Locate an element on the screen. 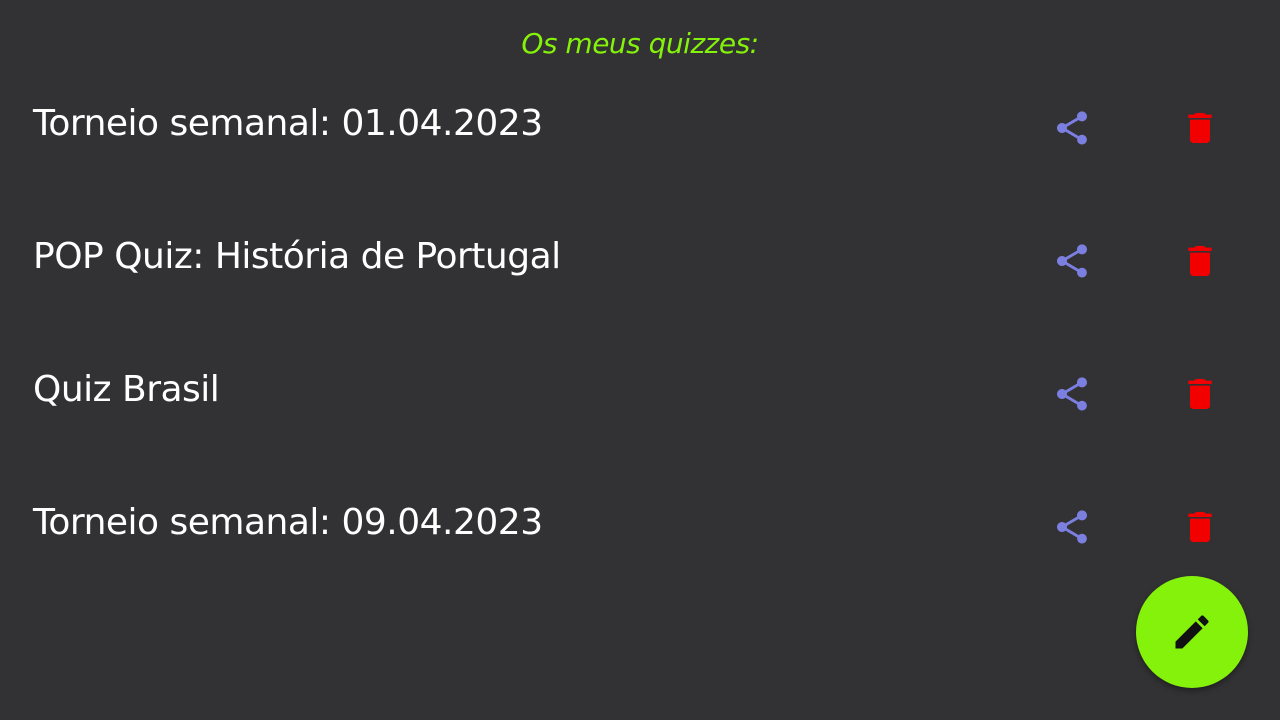 This screenshot has height=720, width=1280. quiz-title: Torneio semanal: 09.04.2023 is located at coordinates (288, 523).